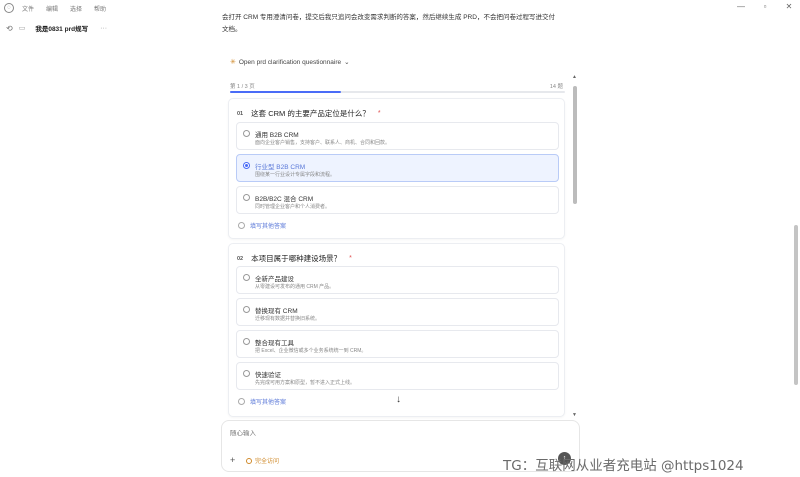  What do you see at coordinates (274, 279) in the screenshot?
I see `option-label: 全新产品建设` at bounding box center [274, 279].